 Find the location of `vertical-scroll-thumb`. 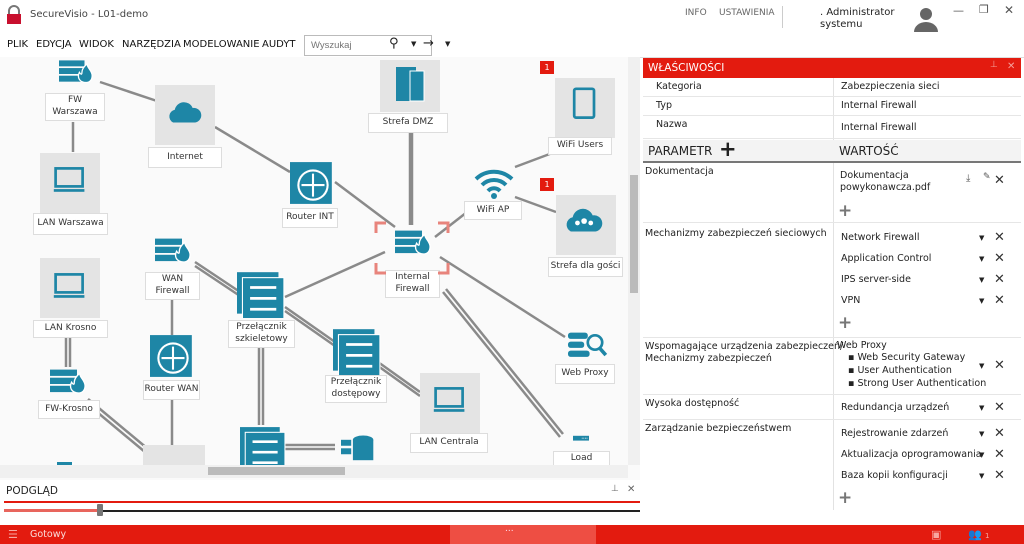

vertical-scroll-thumb is located at coordinates (634, 234).